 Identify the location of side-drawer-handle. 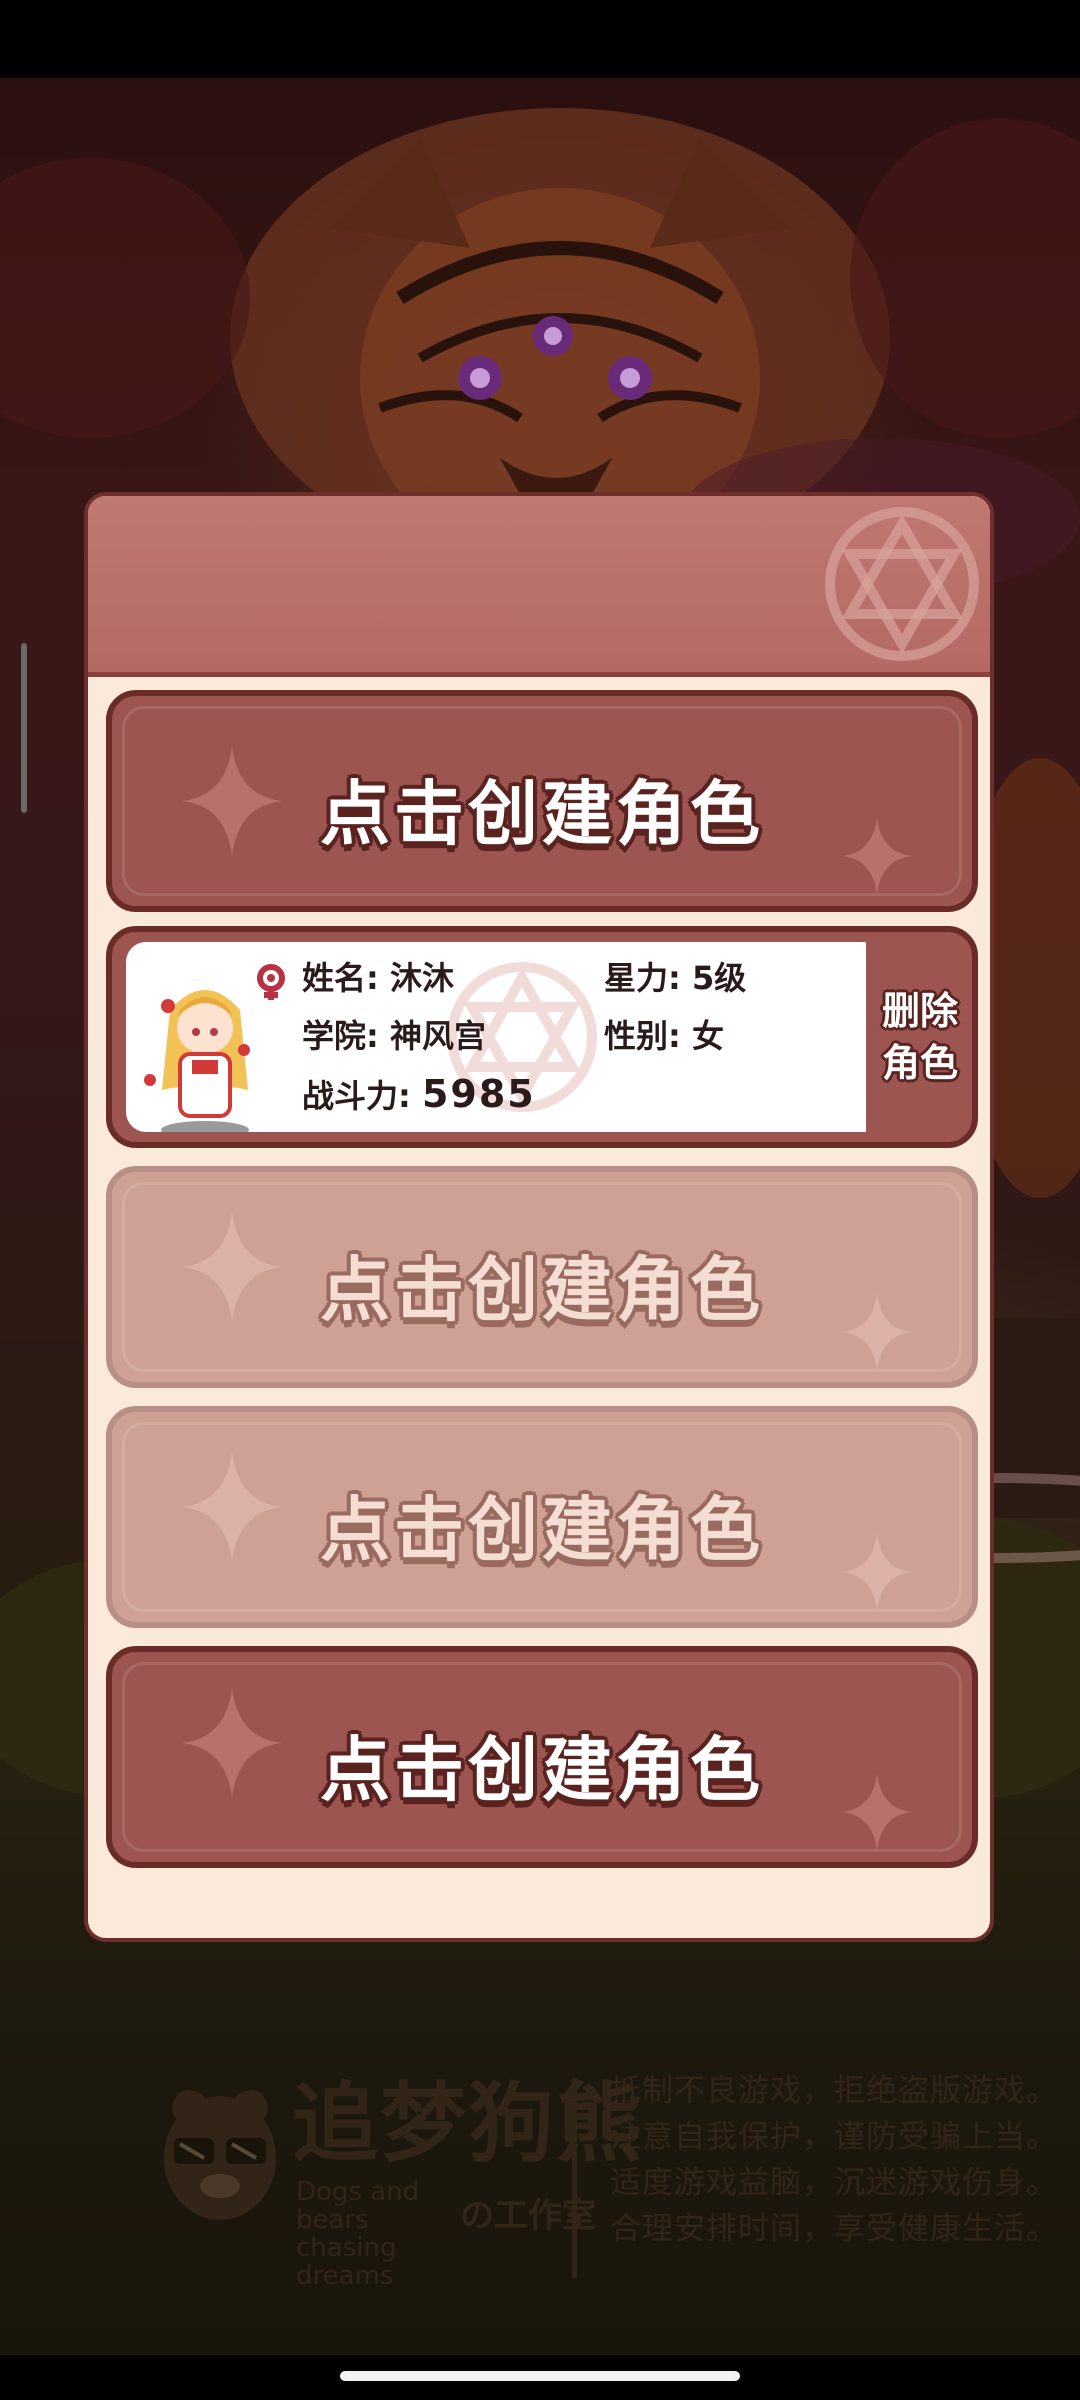
(24, 728).